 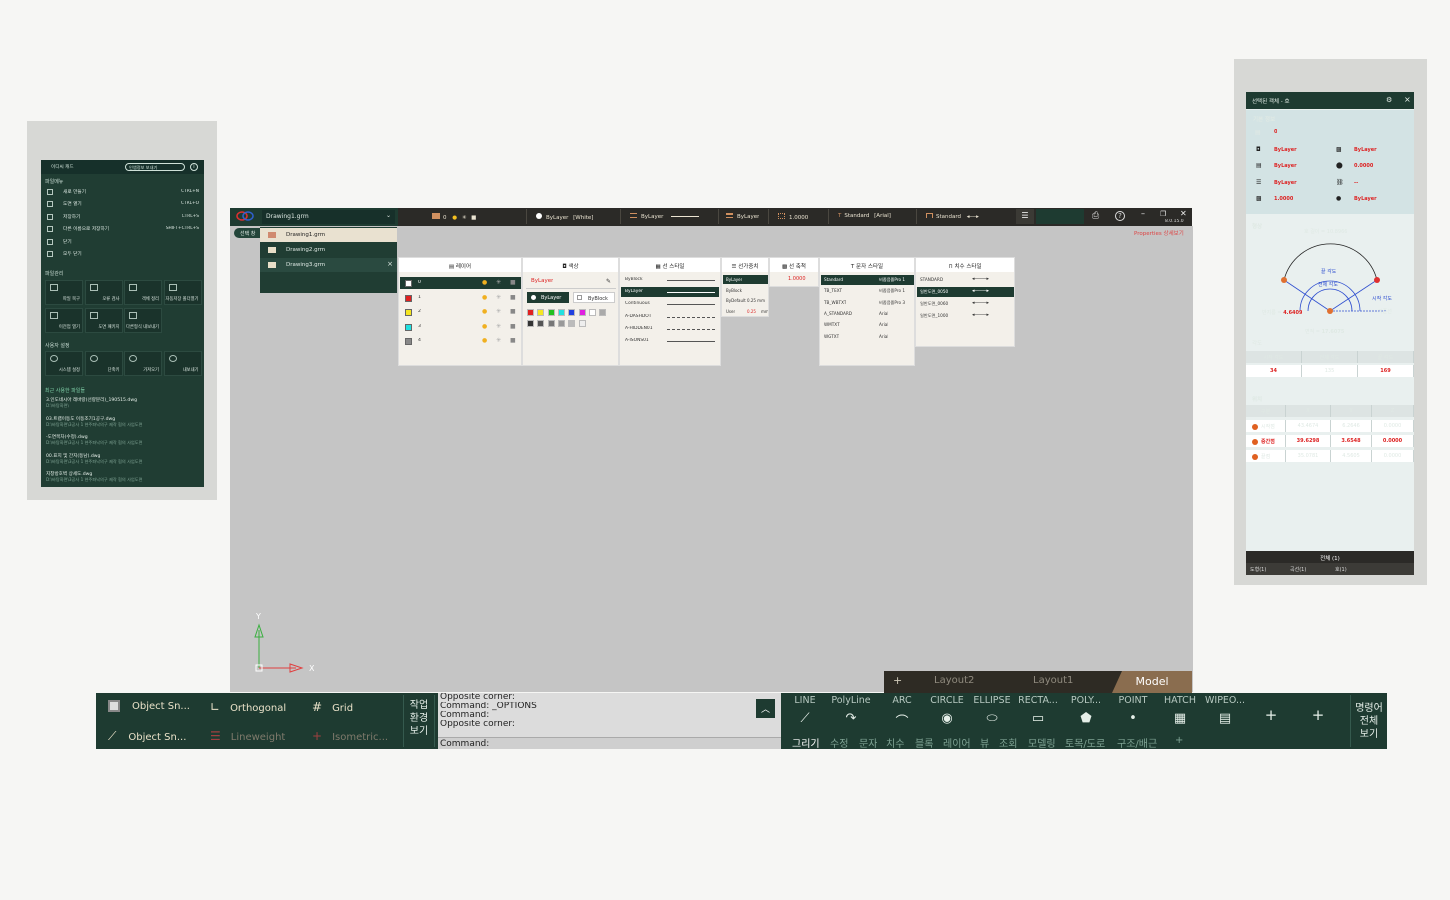 What do you see at coordinates (460, 298) in the screenshot?
I see `layer-row: 1 ● ✳ ■` at bounding box center [460, 298].